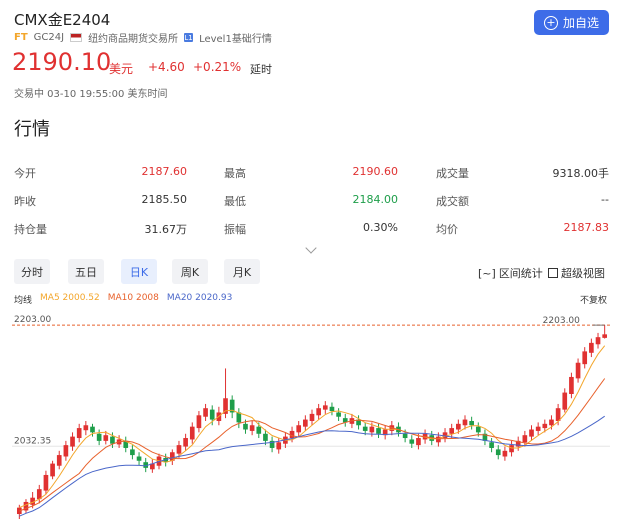 The image size is (625, 519). Describe the element at coordinates (32, 441) in the screenshot. I see `y-tick-label: 2032.35` at that location.